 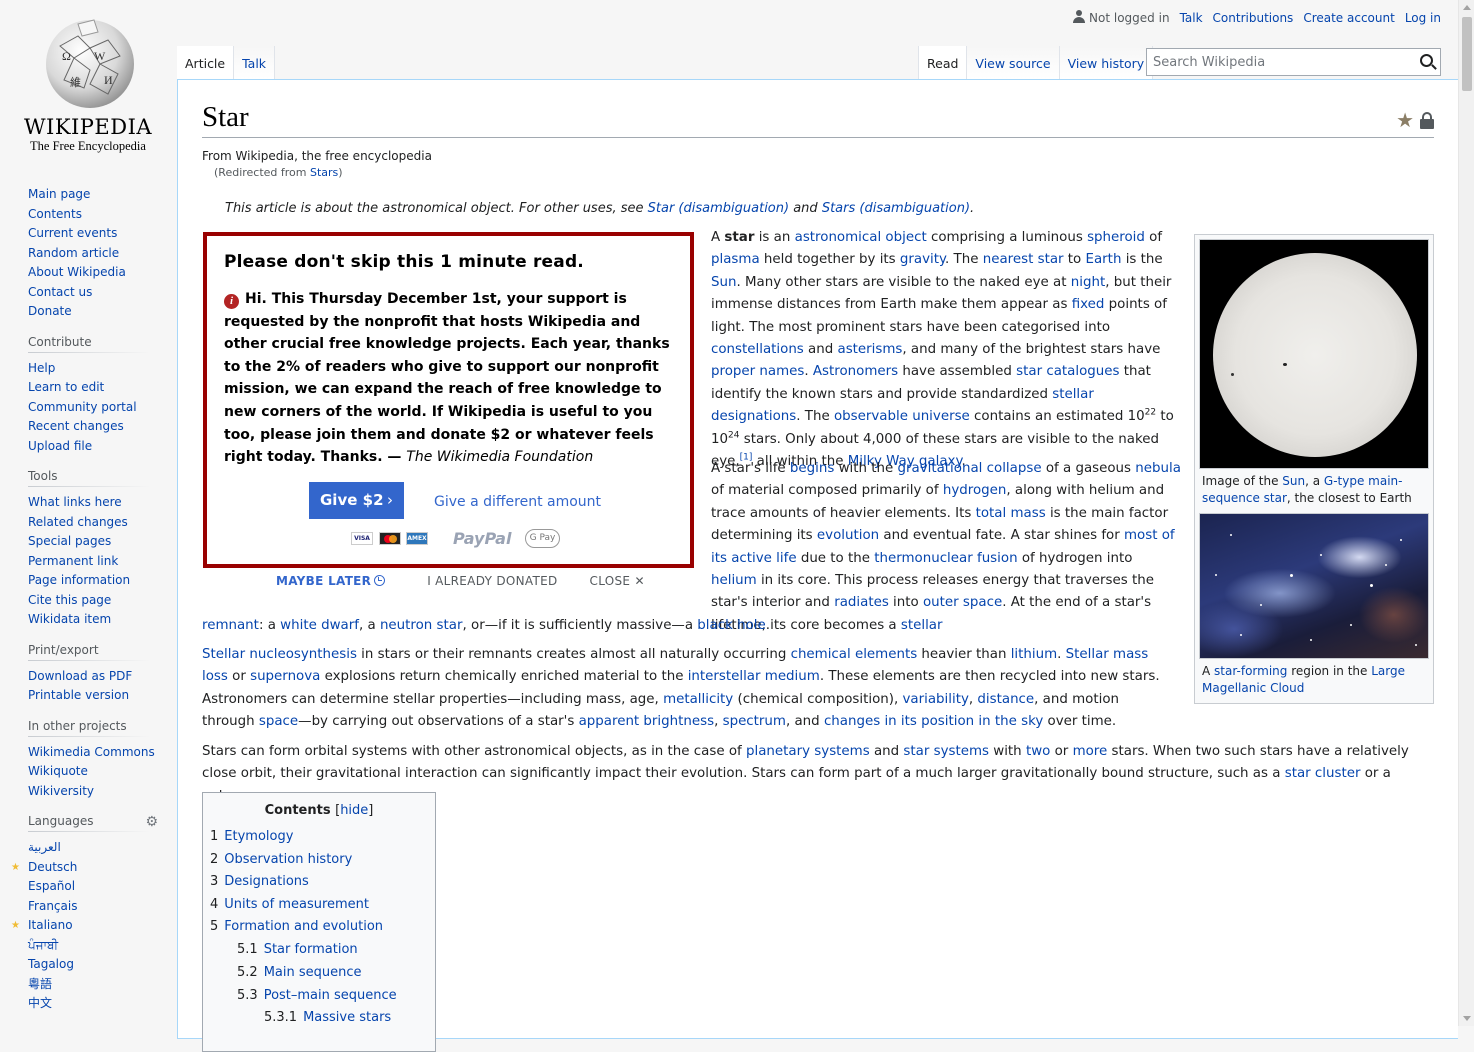 I want to click on maybe-later-button: MAYBE LATER, so click(x=331, y=581).